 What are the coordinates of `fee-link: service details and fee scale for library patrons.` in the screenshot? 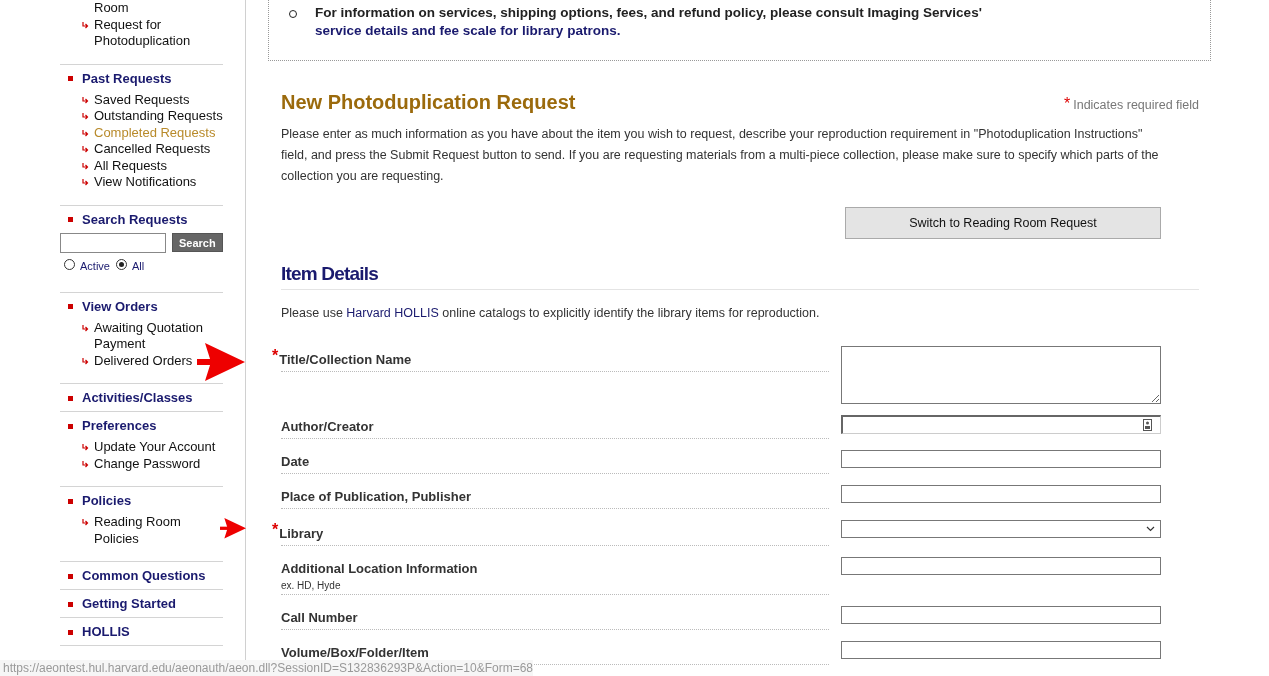 It's located at (468, 30).